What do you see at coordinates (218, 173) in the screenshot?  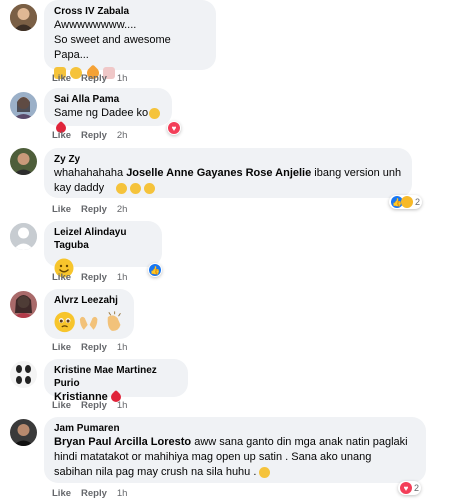 I see `tagged-names: Joselle Anne Gayanes Rose Anjelie` at bounding box center [218, 173].